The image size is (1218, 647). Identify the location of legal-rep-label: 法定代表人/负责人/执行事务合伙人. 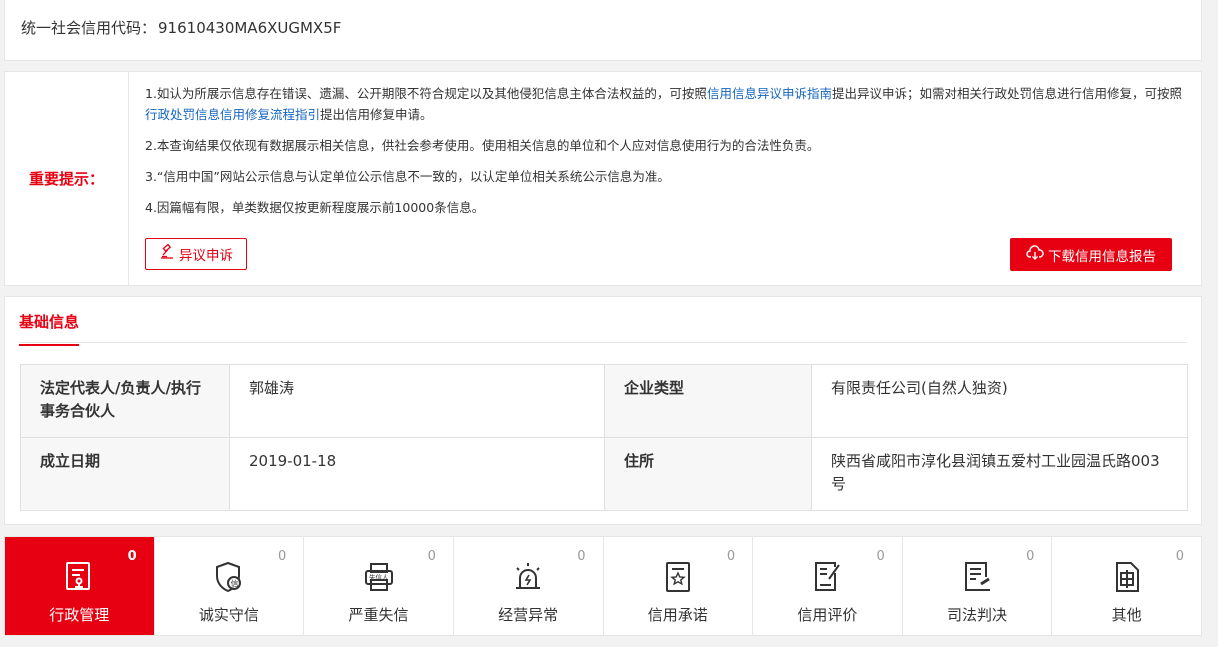
(125, 401).